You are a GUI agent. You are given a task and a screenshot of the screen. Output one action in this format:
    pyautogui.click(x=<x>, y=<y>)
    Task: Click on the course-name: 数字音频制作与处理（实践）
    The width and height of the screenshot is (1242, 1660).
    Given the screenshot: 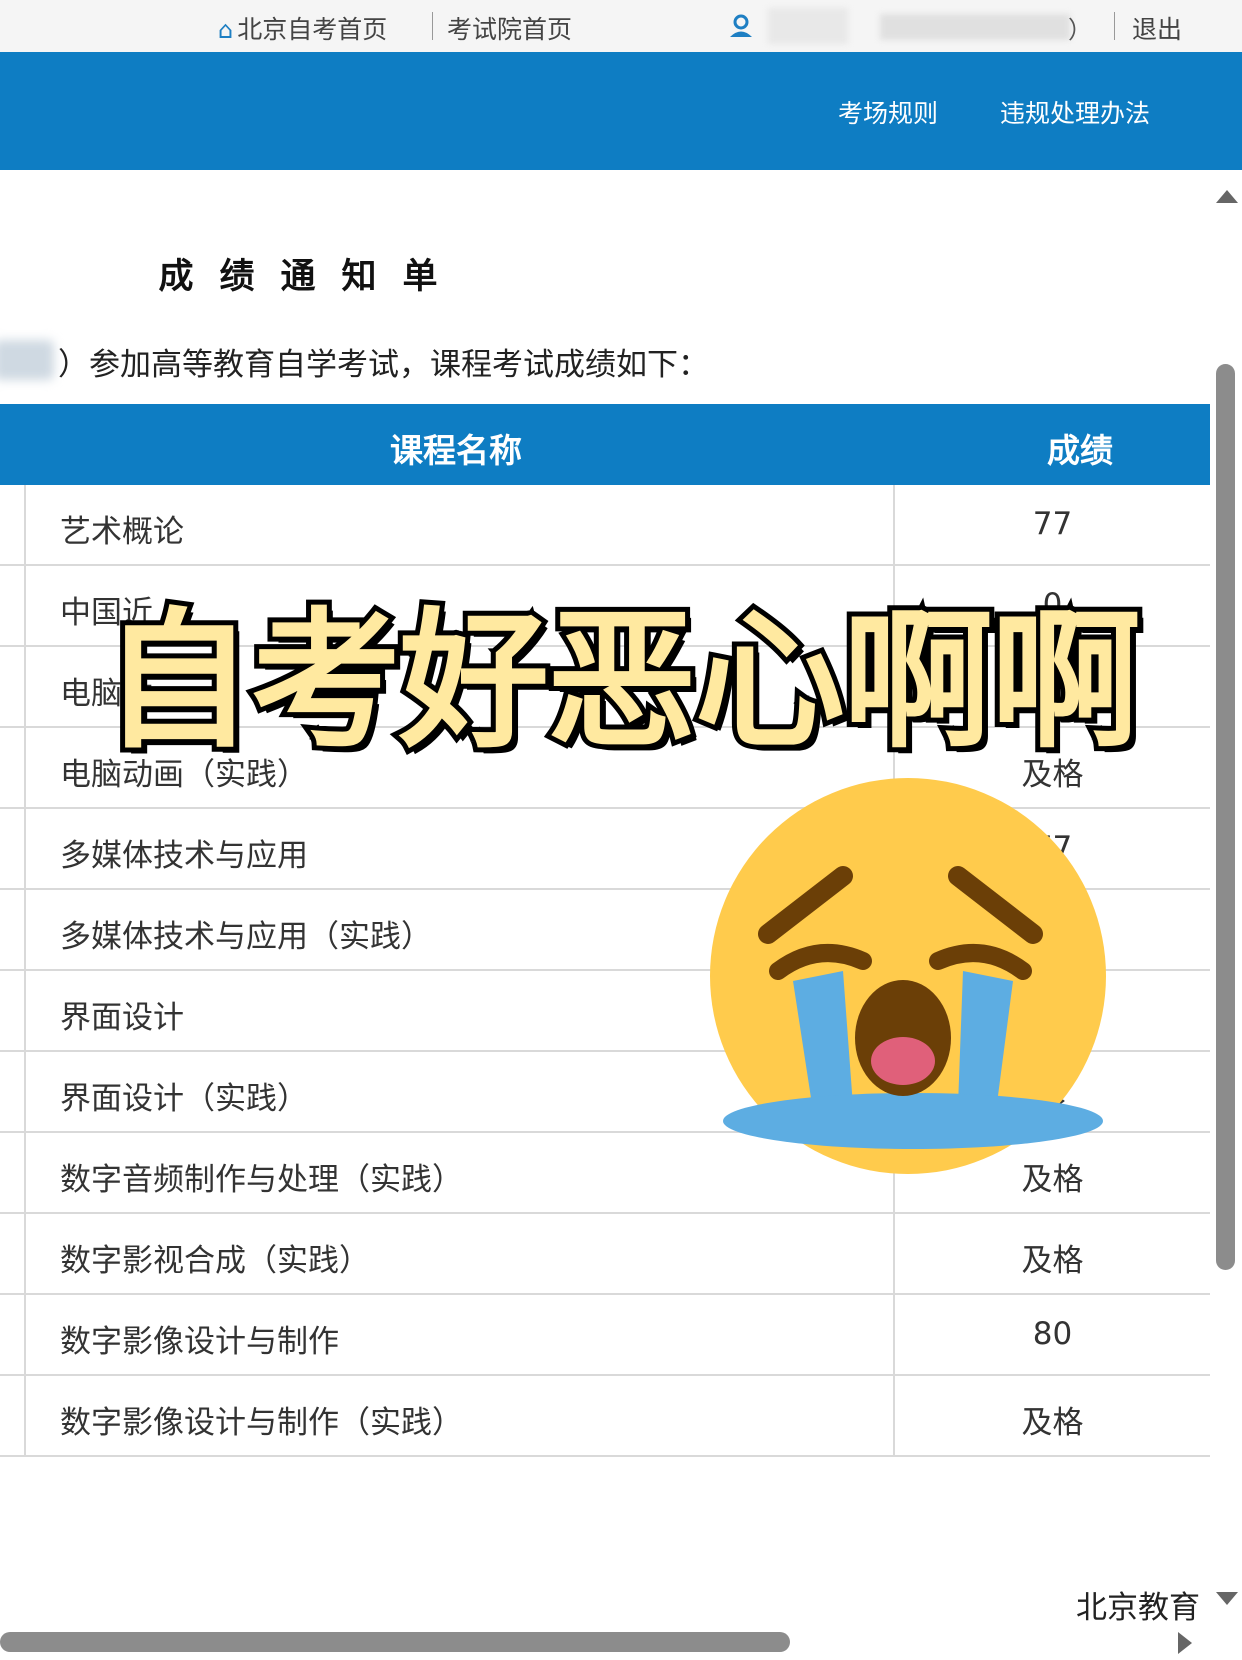 What is the action you would take?
    pyautogui.click(x=261, y=1180)
    